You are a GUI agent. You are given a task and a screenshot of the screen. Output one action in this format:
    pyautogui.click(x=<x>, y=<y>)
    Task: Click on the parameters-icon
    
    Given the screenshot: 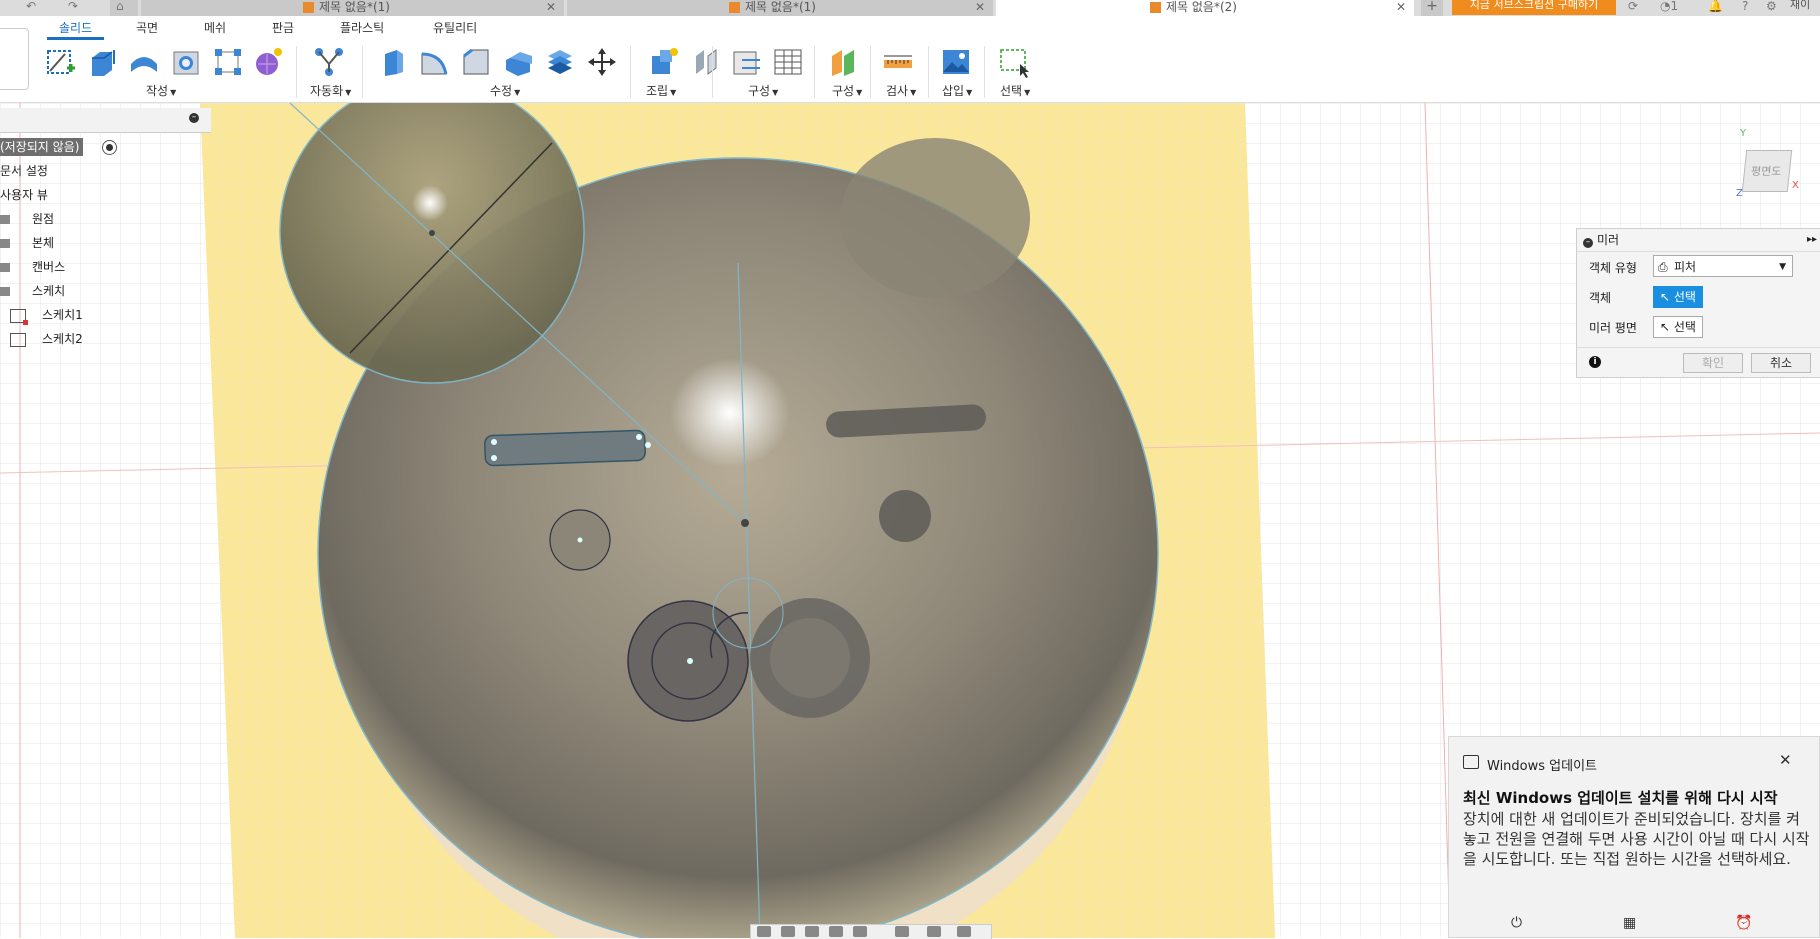 What is the action you would take?
    pyautogui.click(x=746, y=62)
    